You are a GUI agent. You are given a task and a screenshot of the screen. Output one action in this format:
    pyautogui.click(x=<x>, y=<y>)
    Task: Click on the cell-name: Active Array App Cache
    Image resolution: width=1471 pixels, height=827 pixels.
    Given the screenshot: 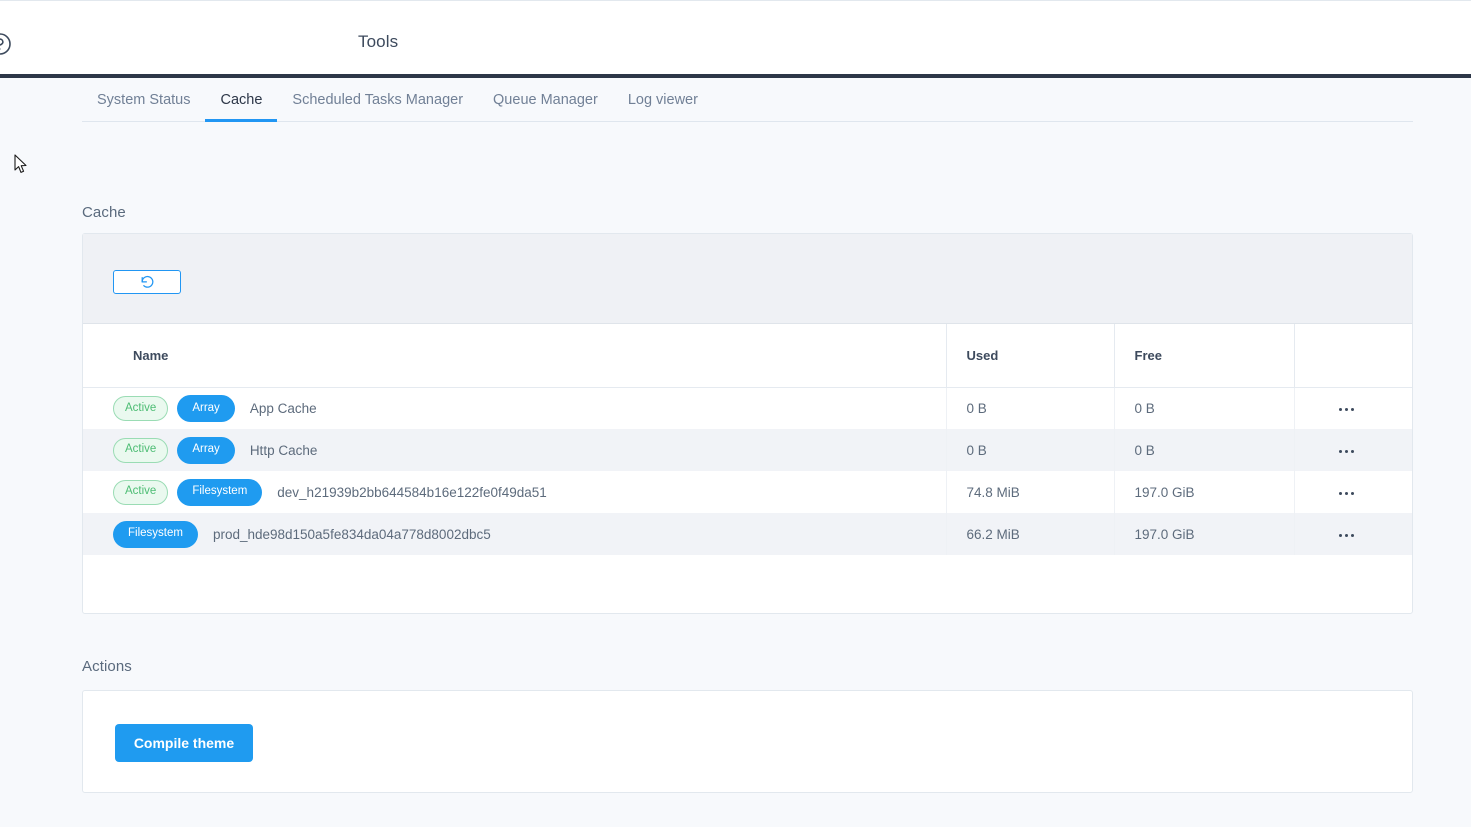 What is the action you would take?
    pyautogui.click(x=514, y=408)
    